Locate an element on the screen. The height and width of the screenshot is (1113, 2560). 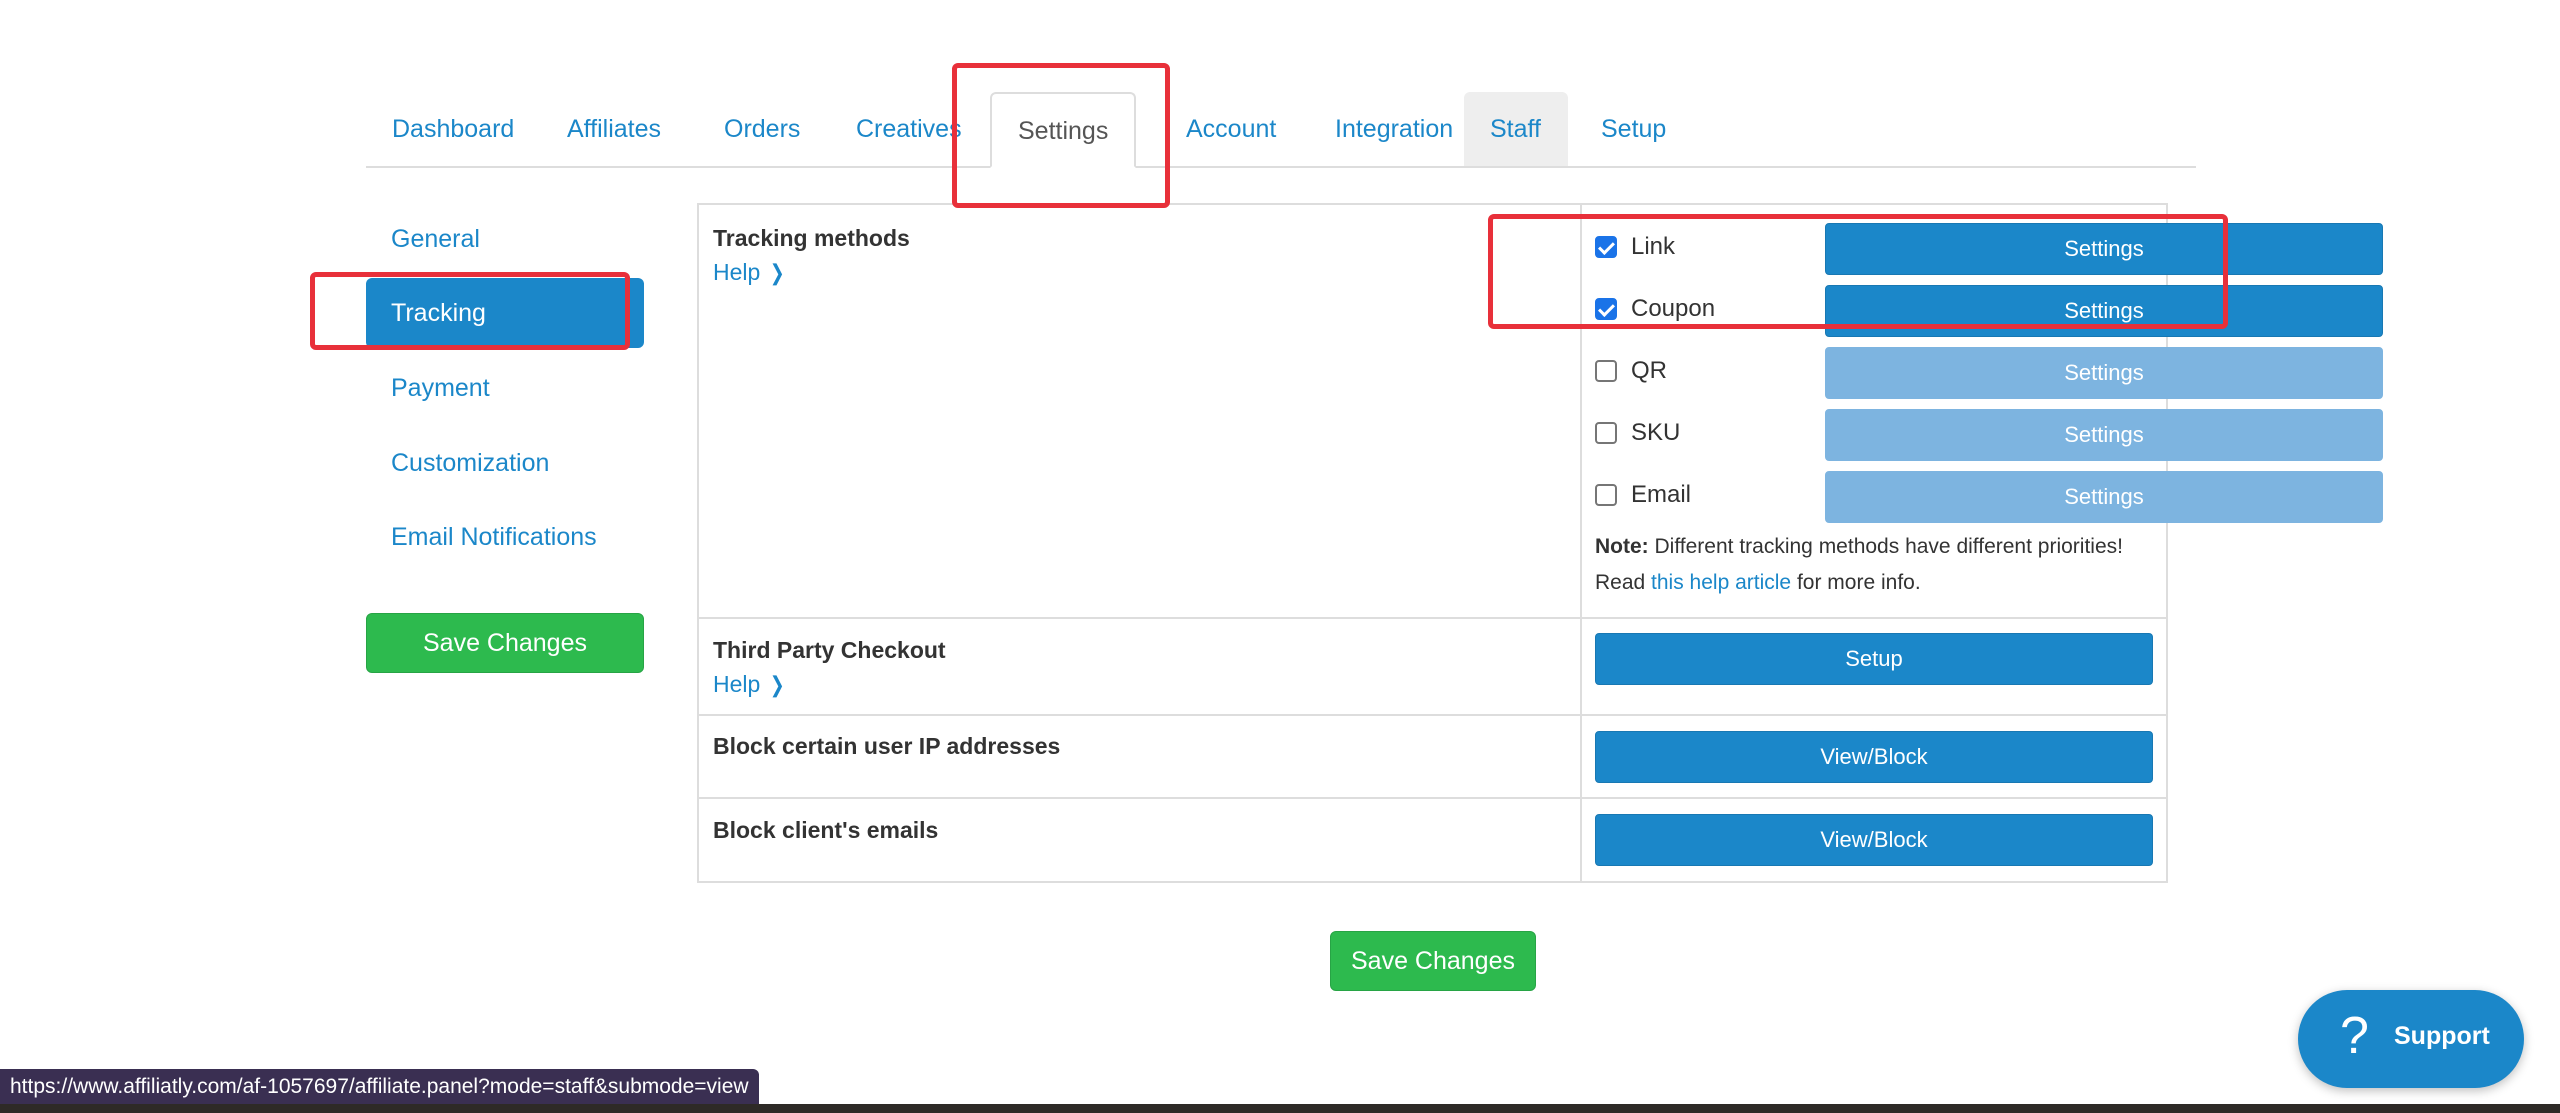
method-label: QR is located at coordinates (1649, 370).